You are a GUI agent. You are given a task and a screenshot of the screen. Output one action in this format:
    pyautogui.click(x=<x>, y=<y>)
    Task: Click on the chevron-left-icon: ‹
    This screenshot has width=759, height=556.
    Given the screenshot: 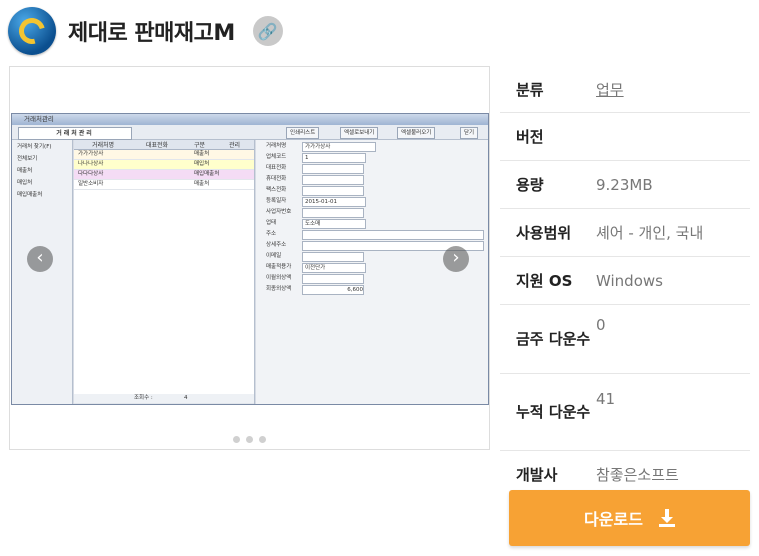 What is the action you would take?
    pyautogui.click(x=40, y=257)
    